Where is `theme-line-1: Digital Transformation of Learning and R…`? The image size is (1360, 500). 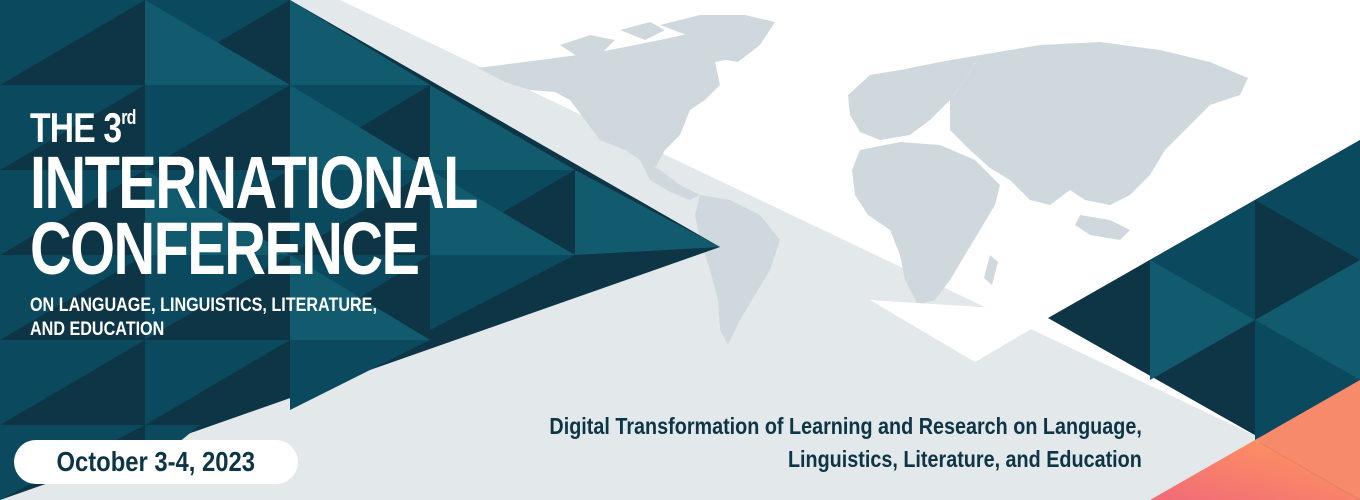 theme-line-1: Digital Transformation of Learning and R… is located at coordinates (845, 426).